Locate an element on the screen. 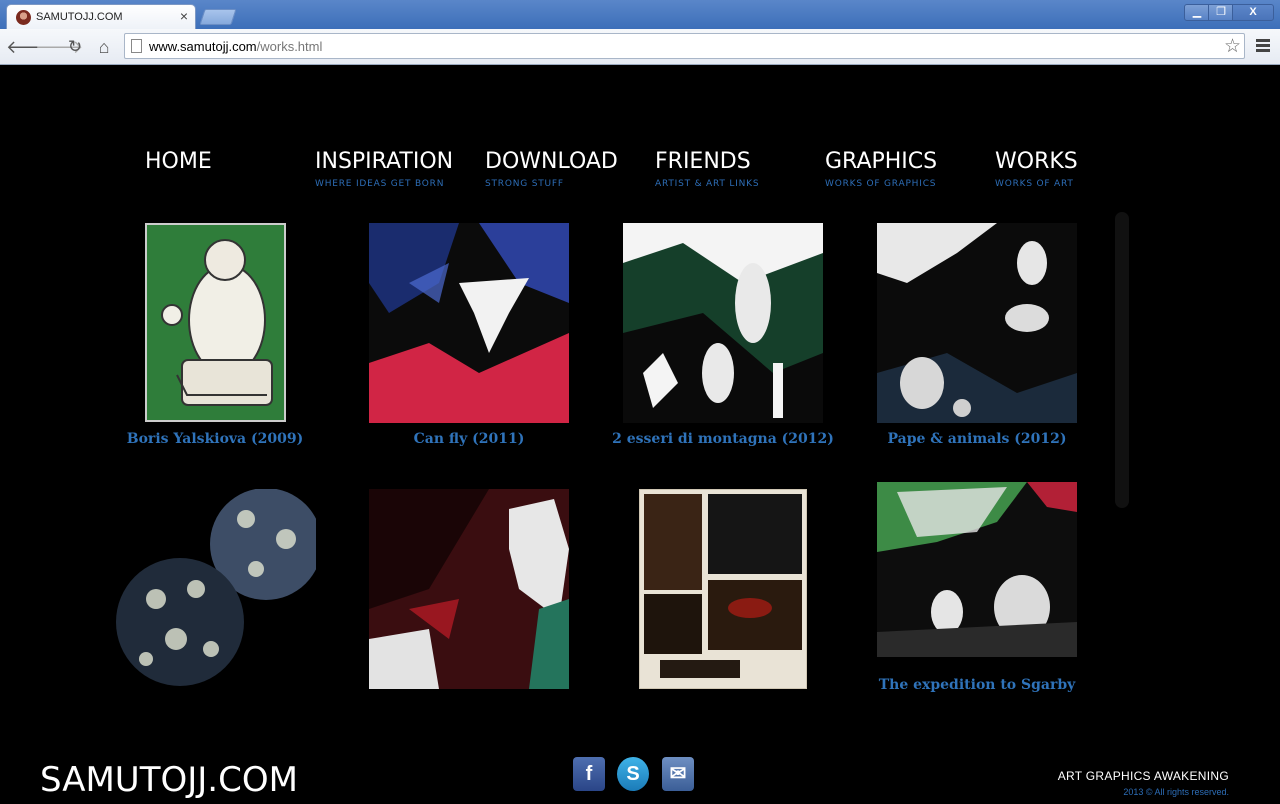 Image resolution: width=1280 pixels, height=804 pixels. nav-download: DOWNLOAD STRONG STUFF is located at coordinates (551, 168).